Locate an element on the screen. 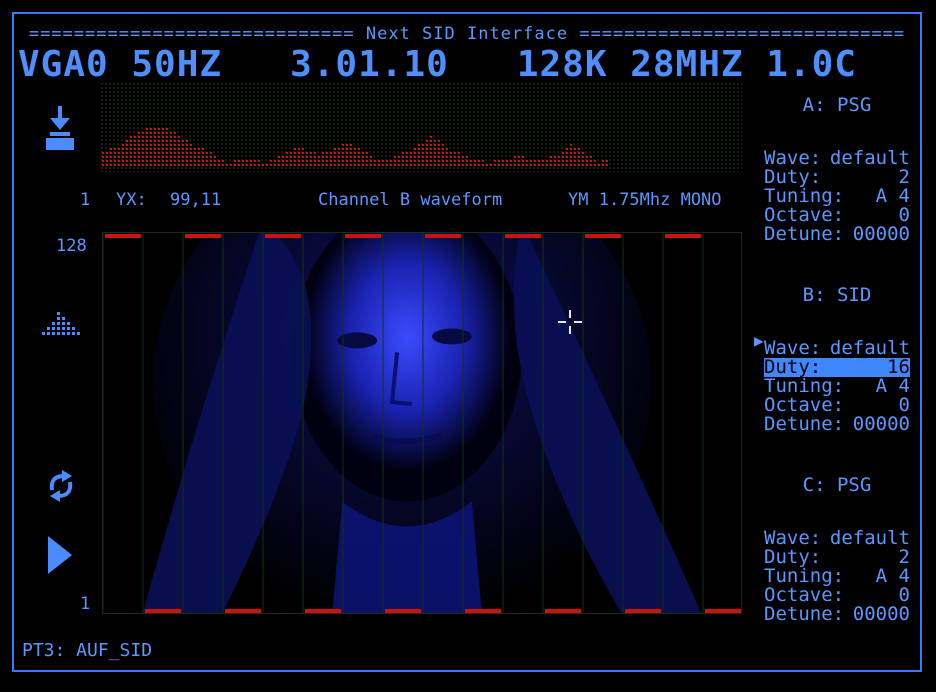 The image size is (936, 692). yx-value: 99,11 is located at coordinates (196, 200).